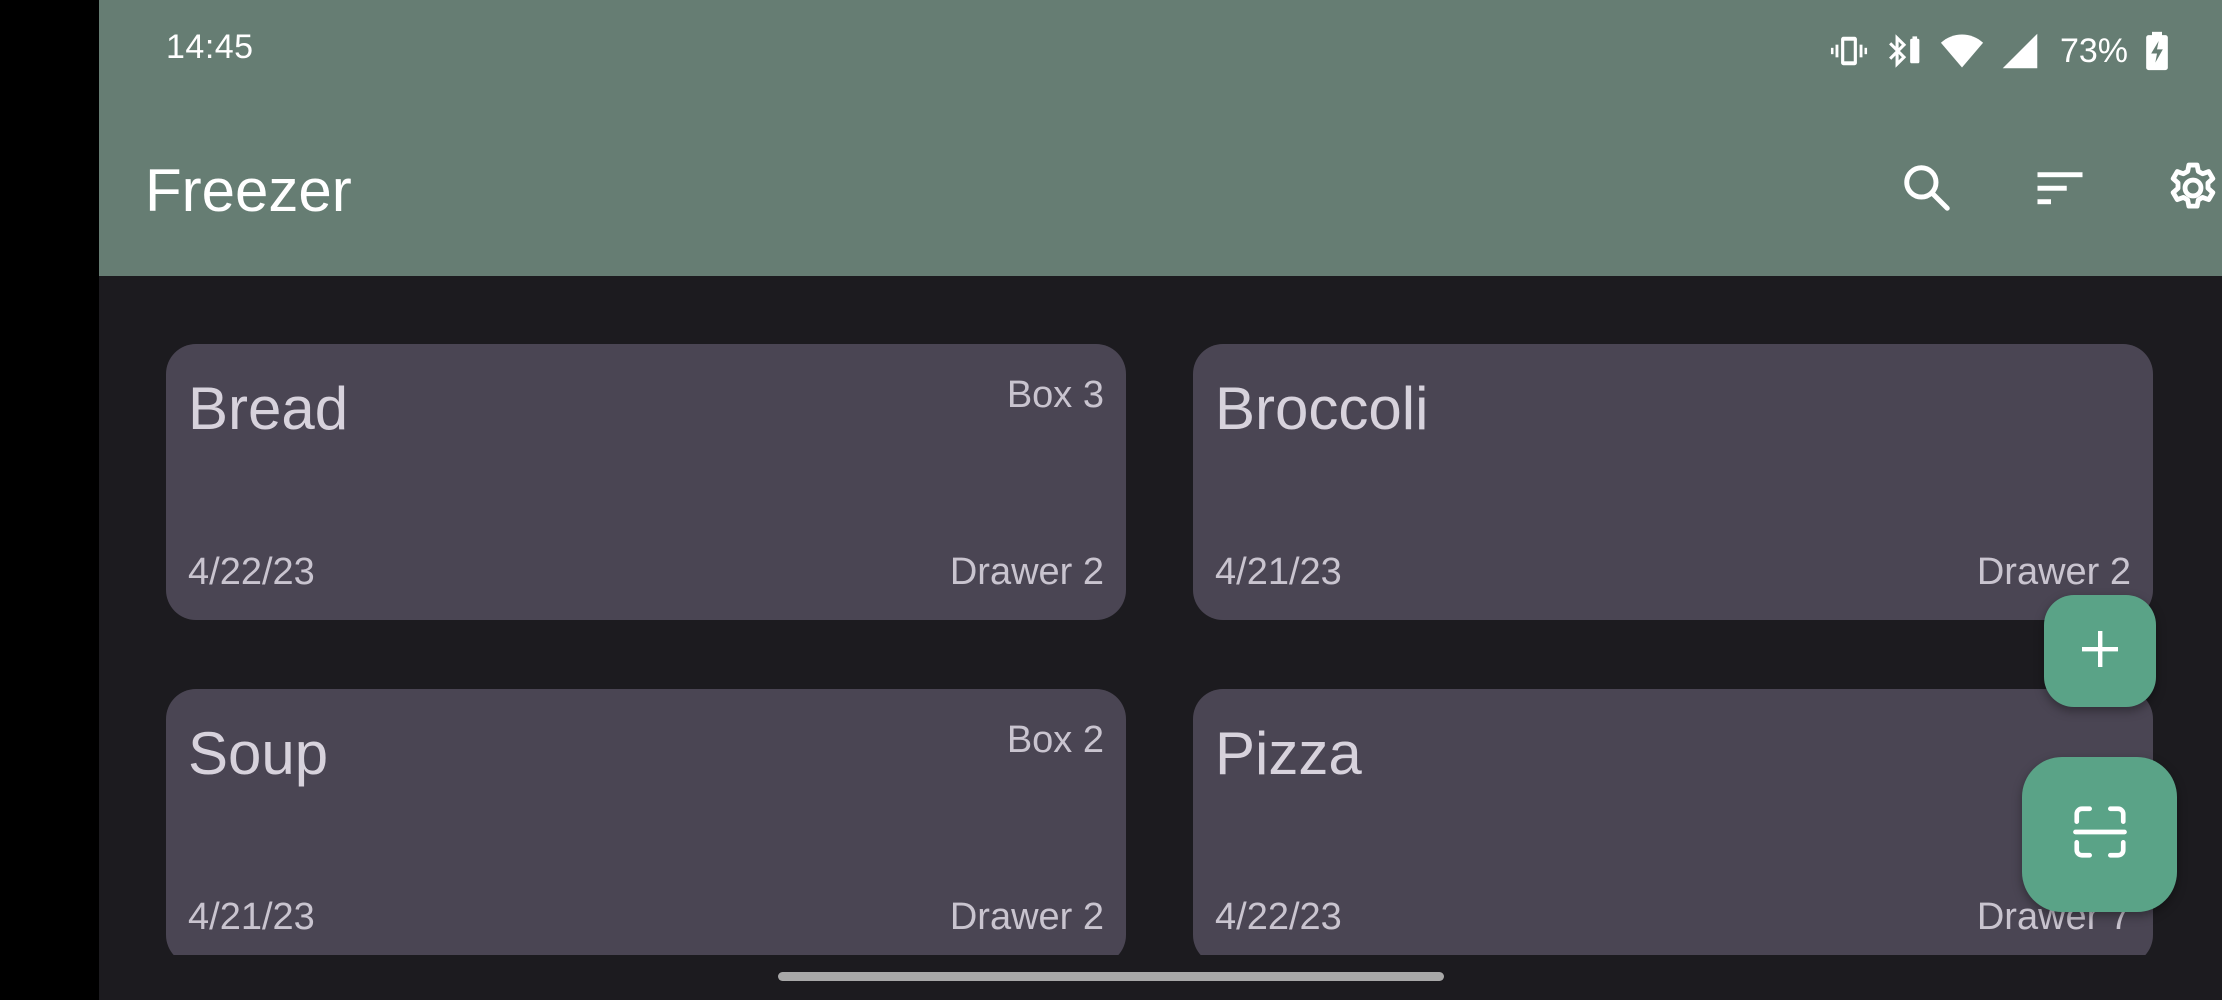 This screenshot has height=1000, width=2222. Describe the element at coordinates (1962, 51) in the screenshot. I see `wifi-icon` at that location.